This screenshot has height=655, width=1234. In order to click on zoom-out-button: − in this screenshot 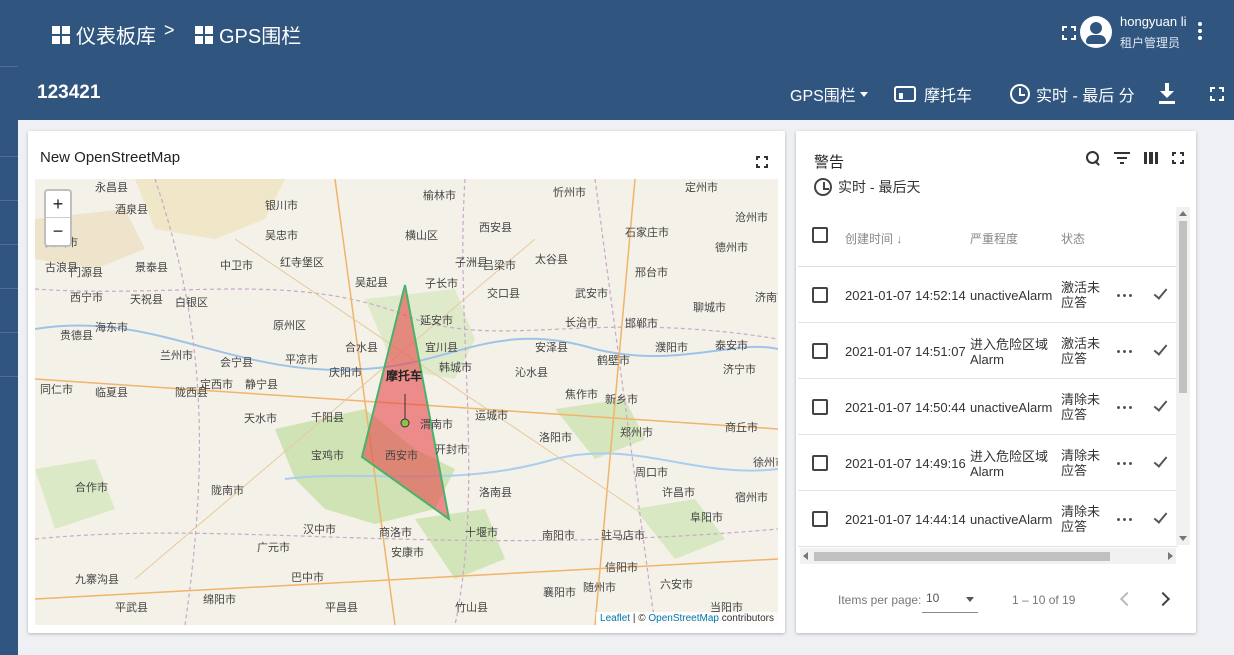, I will do `click(58, 231)`.